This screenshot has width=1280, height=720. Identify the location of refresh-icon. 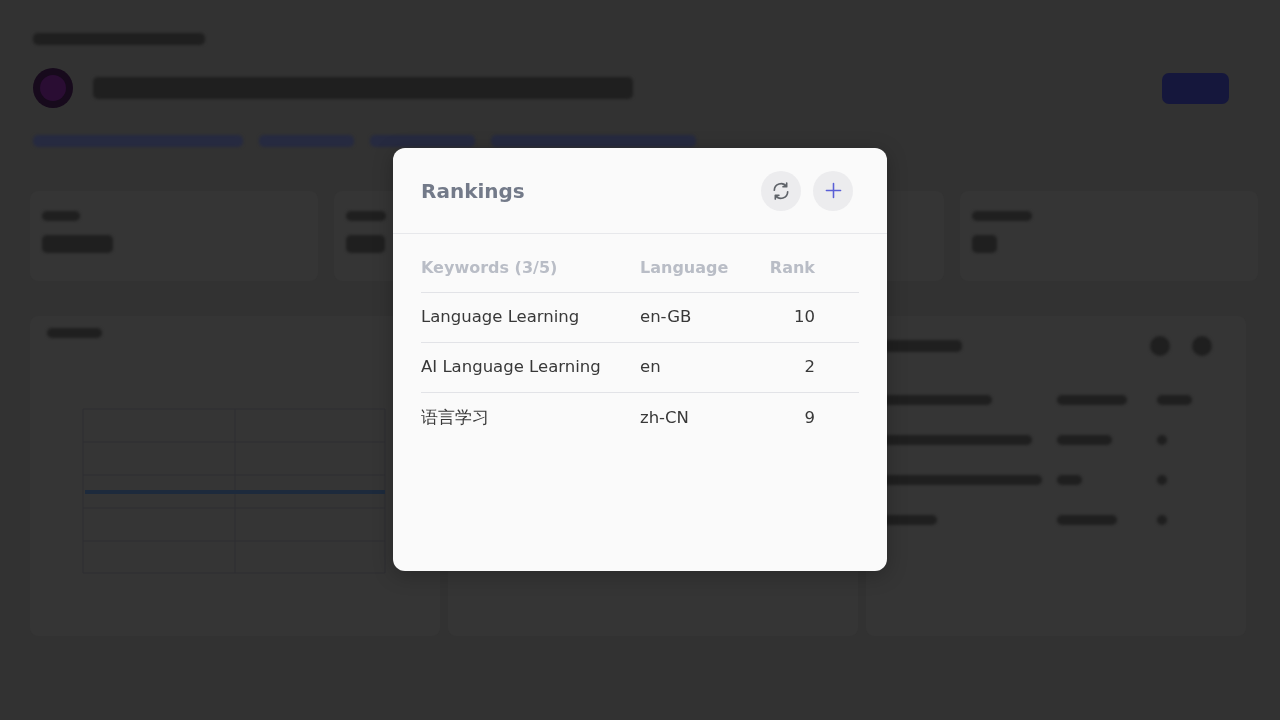
(781, 190).